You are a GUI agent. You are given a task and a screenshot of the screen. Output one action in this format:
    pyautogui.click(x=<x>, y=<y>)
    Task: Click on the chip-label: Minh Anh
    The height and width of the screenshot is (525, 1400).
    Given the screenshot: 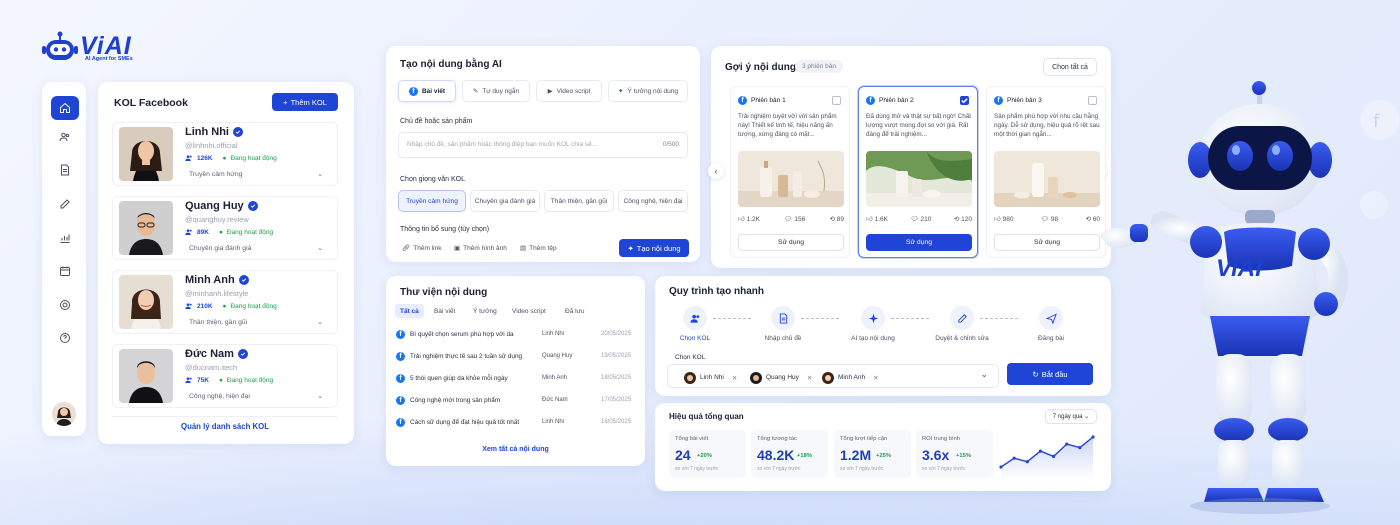 What is the action you would take?
    pyautogui.click(x=852, y=377)
    